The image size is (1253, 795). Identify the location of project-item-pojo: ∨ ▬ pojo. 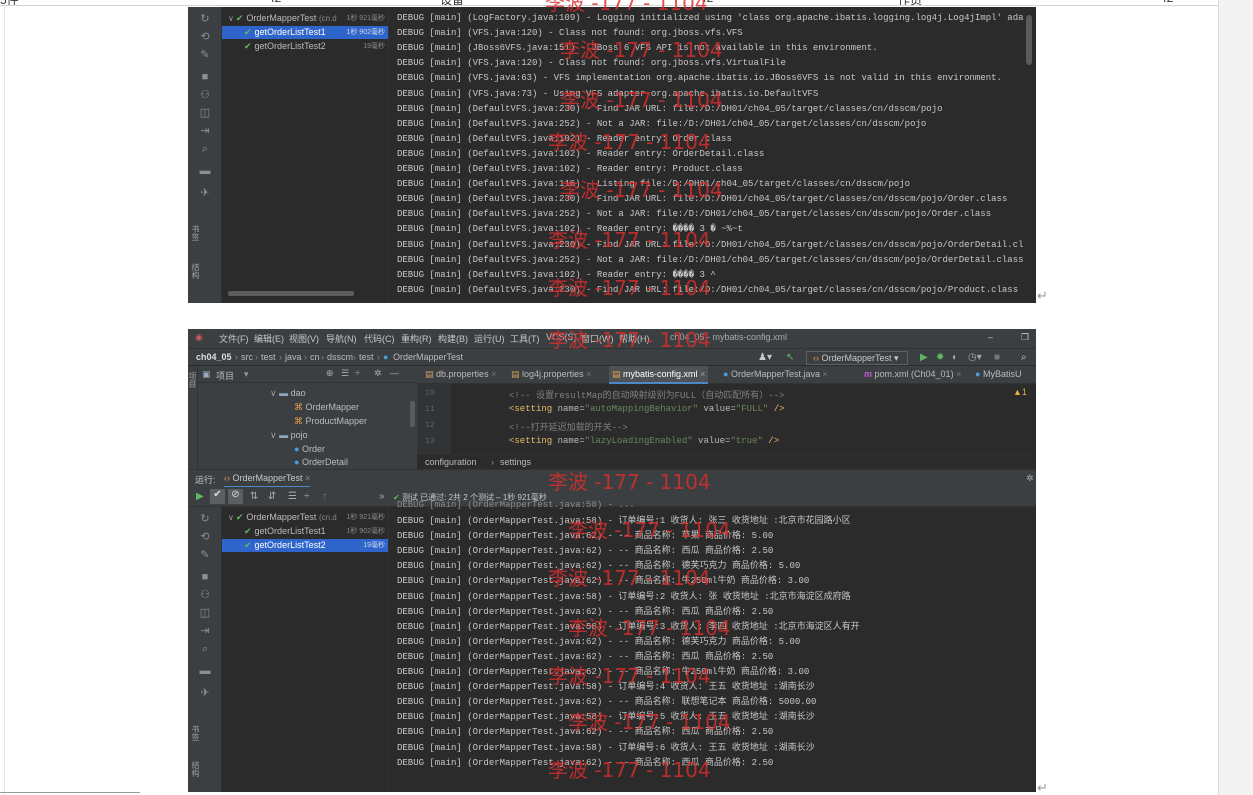
(289, 435).